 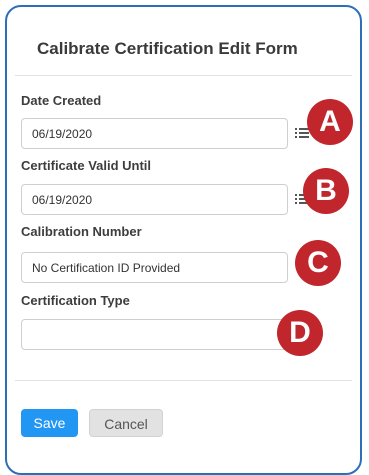 What do you see at coordinates (49, 423) in the screenshot?
I see `save-button: Save` at bounding box center [49, 423].